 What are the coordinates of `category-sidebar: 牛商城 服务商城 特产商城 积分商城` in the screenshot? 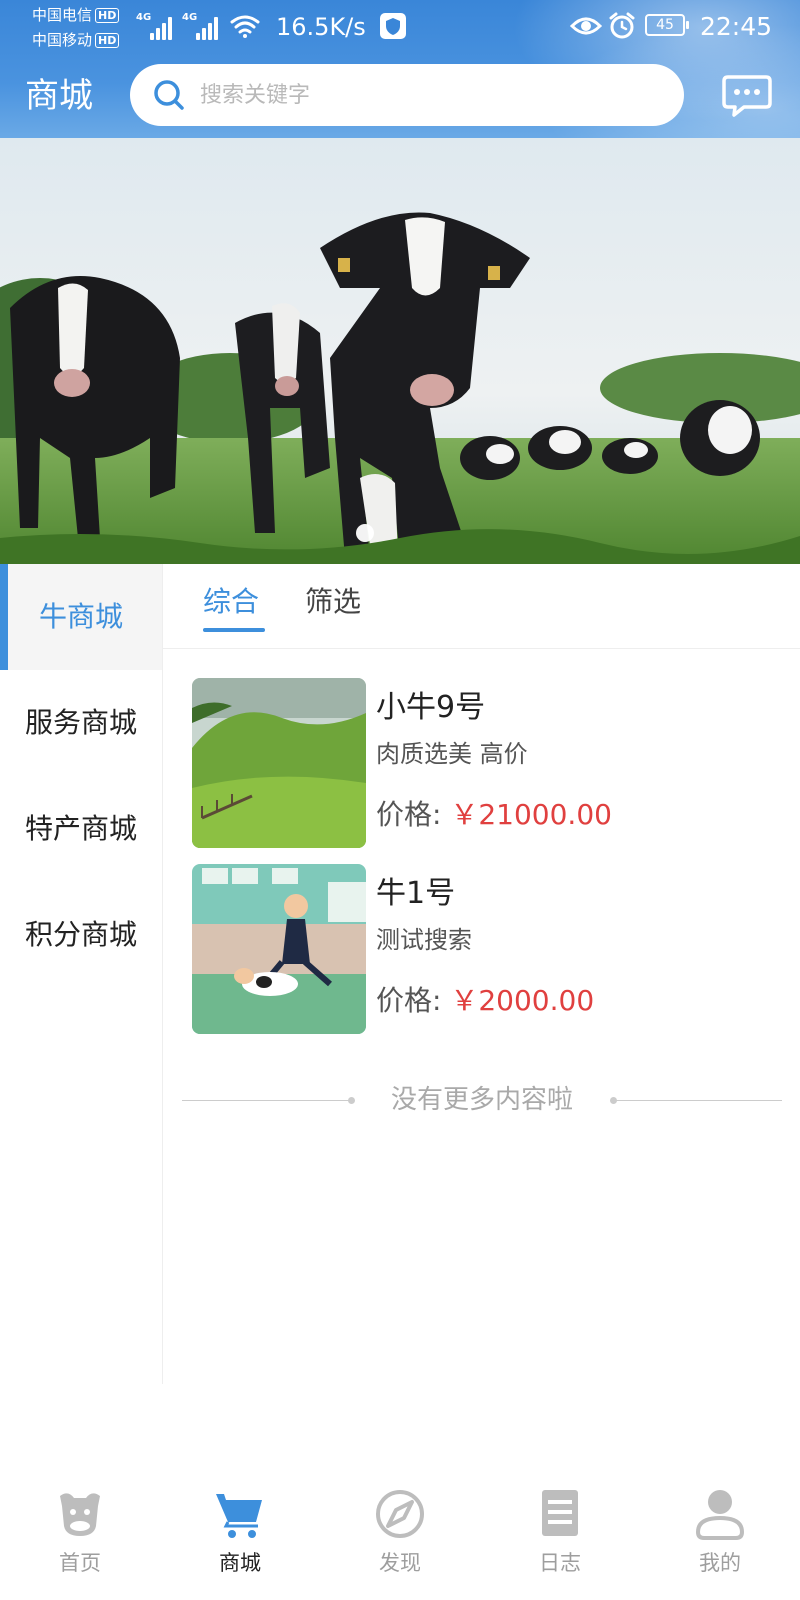 It's located at (81, 974).